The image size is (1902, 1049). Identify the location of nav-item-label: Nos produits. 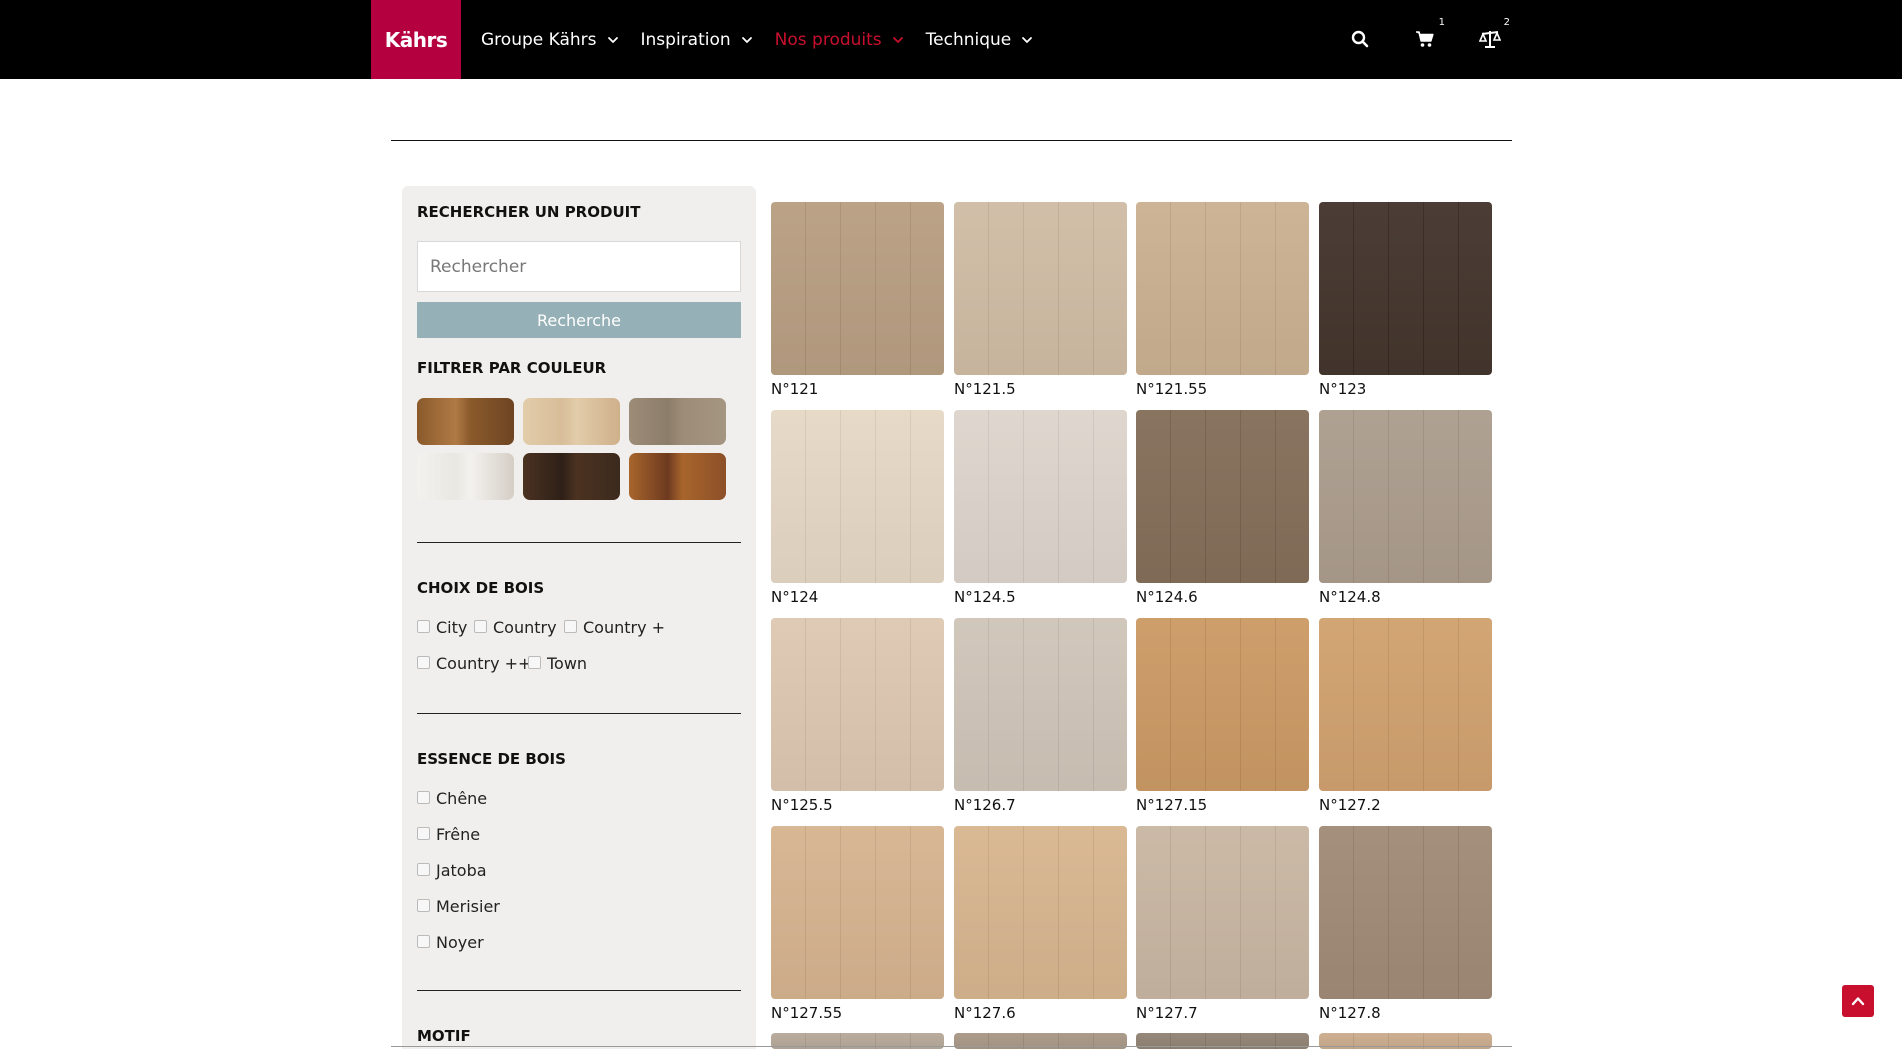
(828, 39).